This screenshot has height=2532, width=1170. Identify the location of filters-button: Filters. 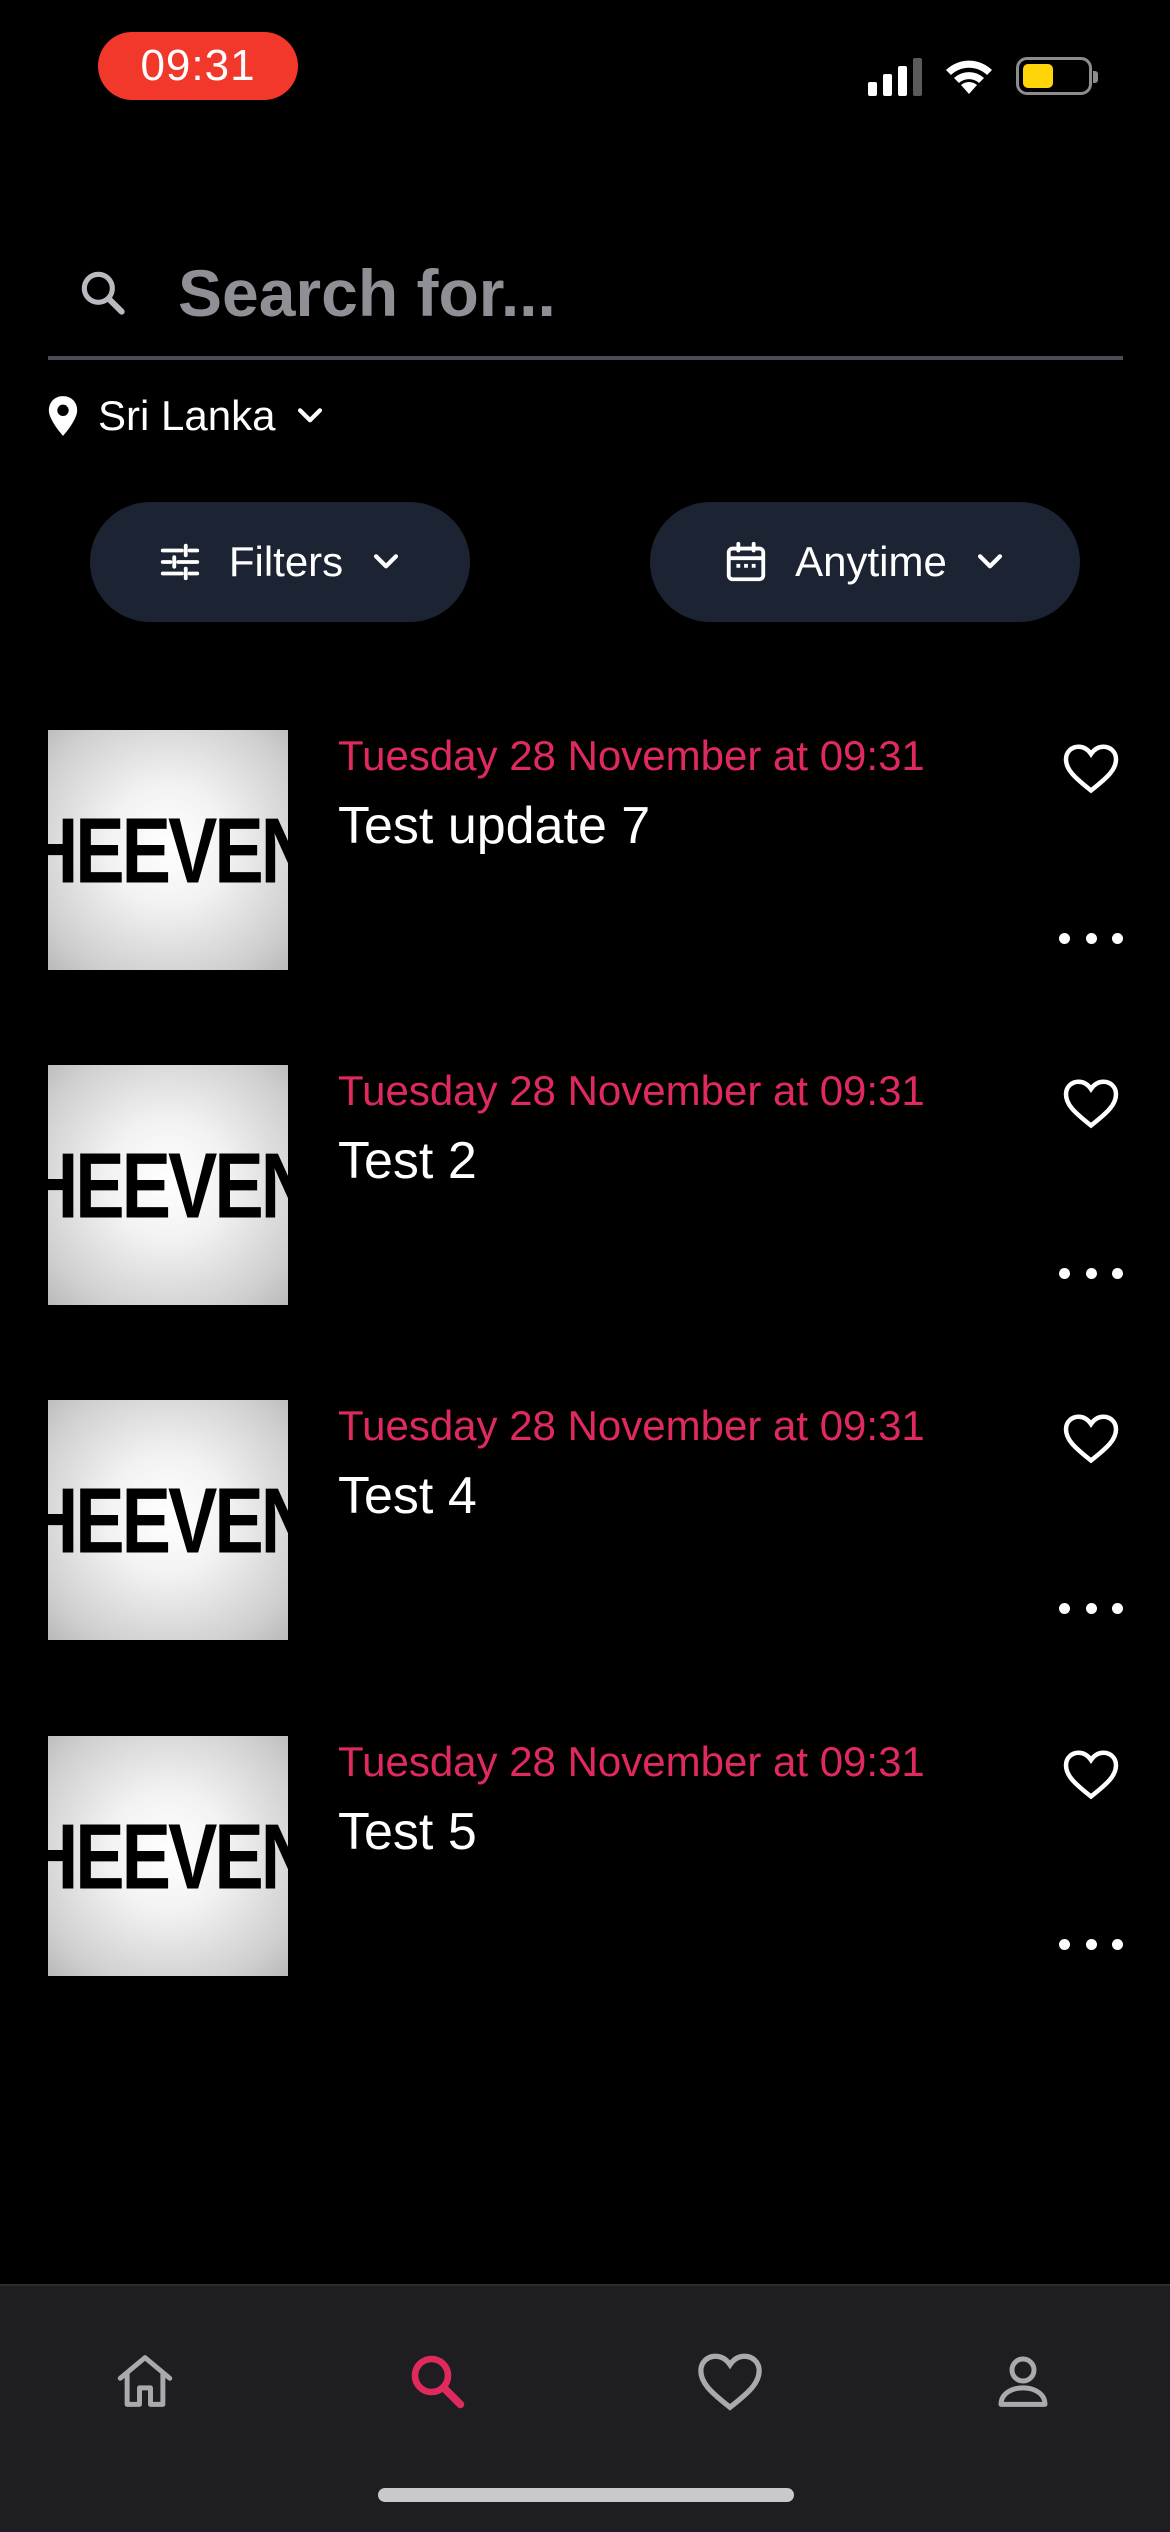
(280, 562).